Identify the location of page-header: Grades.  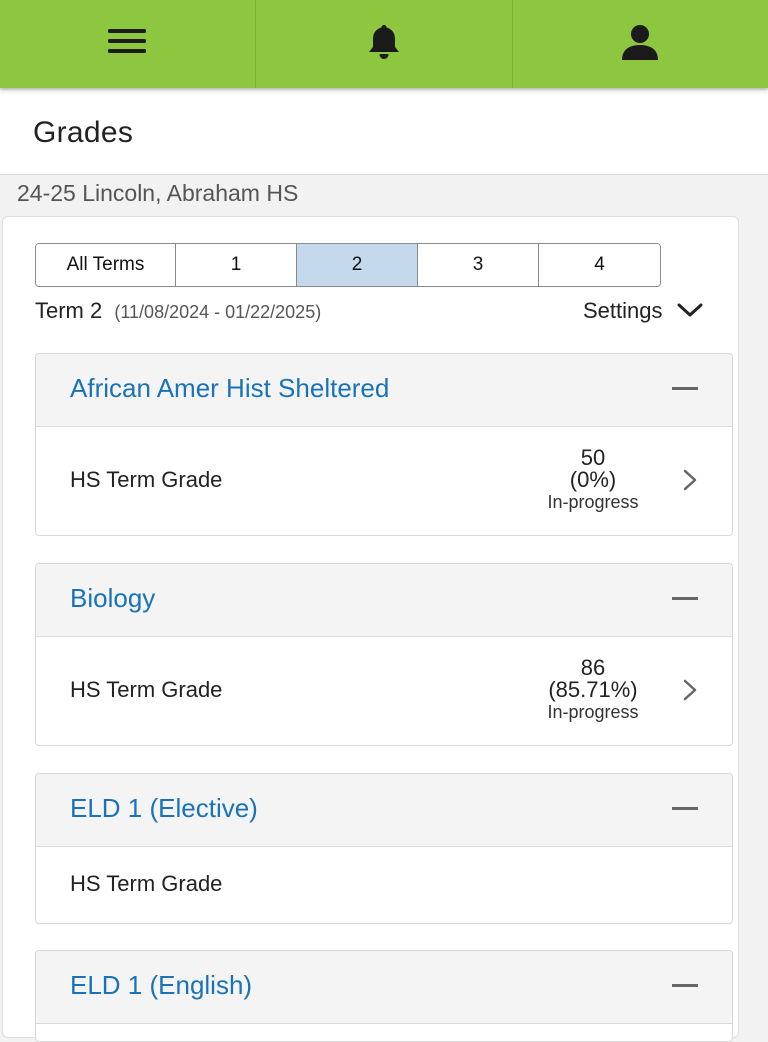
(384, 132).